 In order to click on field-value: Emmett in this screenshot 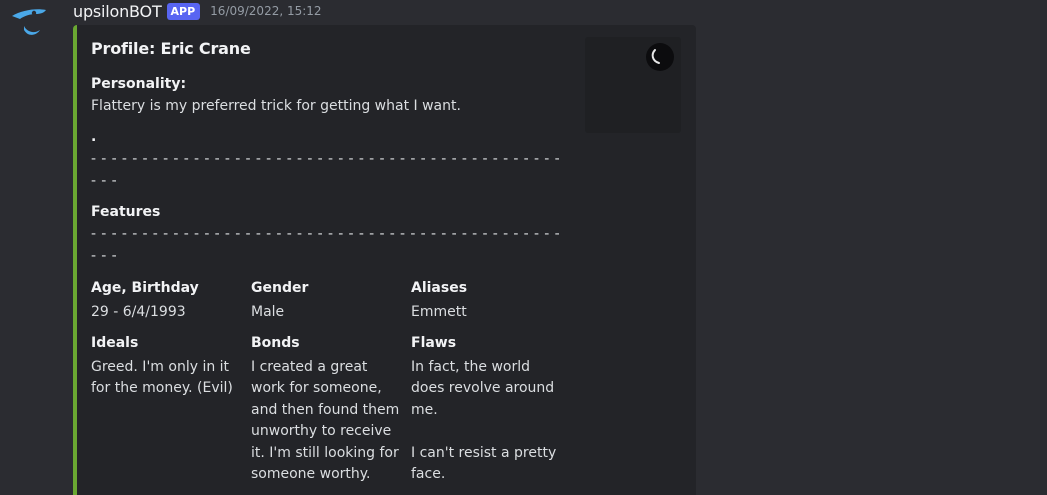, I will do `click(439, 311)`.